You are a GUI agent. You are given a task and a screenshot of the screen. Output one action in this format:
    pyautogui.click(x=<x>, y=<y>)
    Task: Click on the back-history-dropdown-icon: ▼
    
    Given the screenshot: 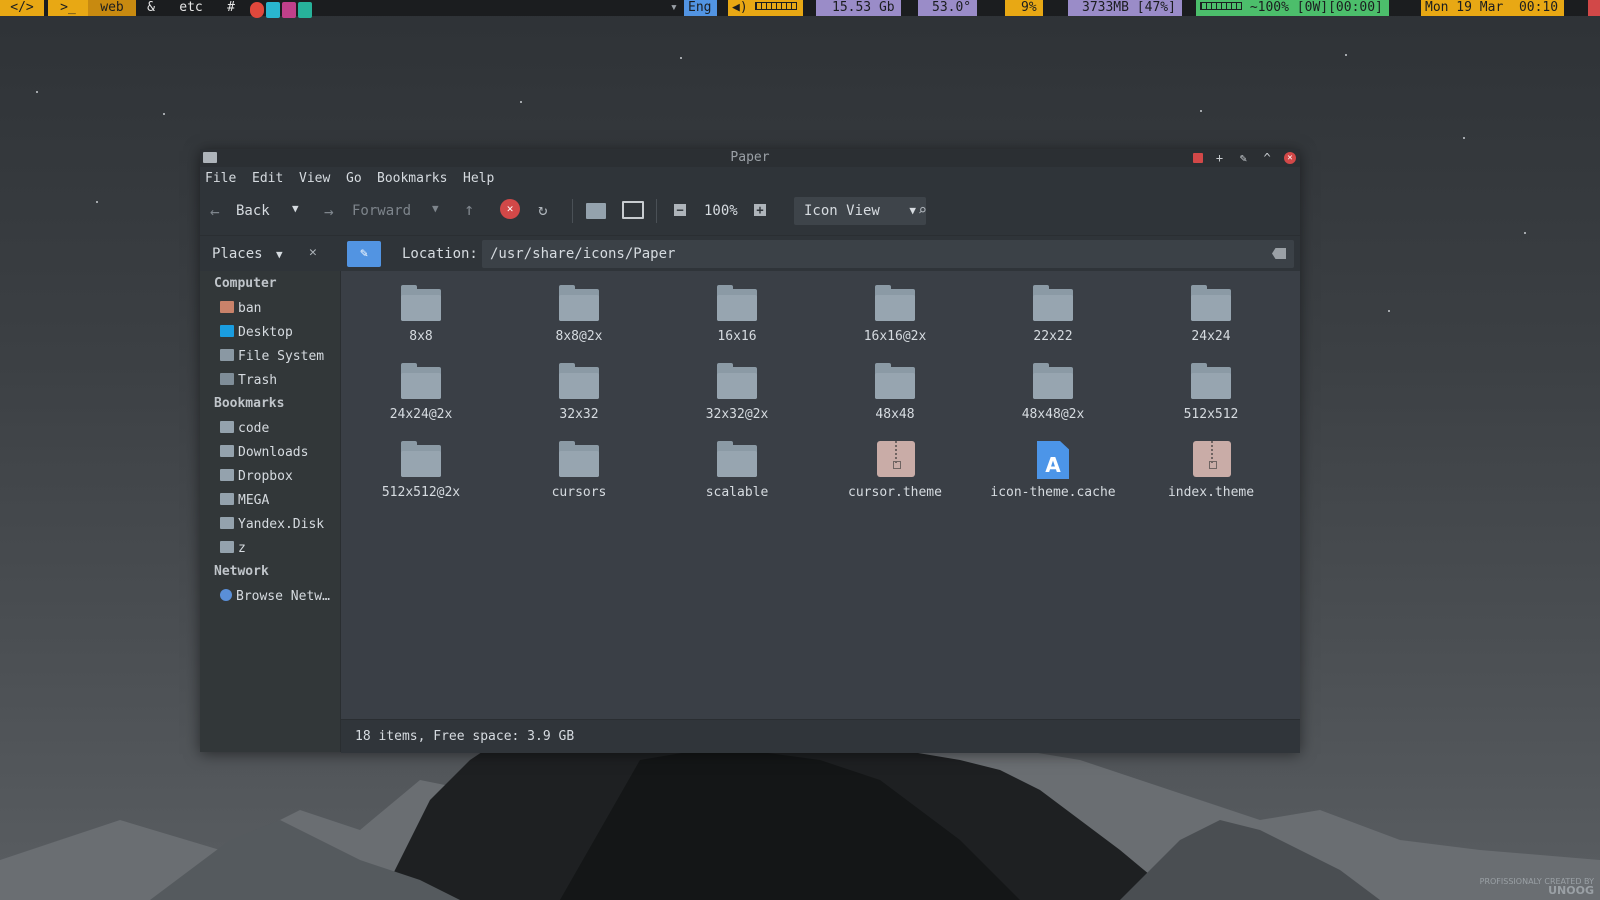 What is the action you would take?
    pyautogui.click(x=295, y=208)
    